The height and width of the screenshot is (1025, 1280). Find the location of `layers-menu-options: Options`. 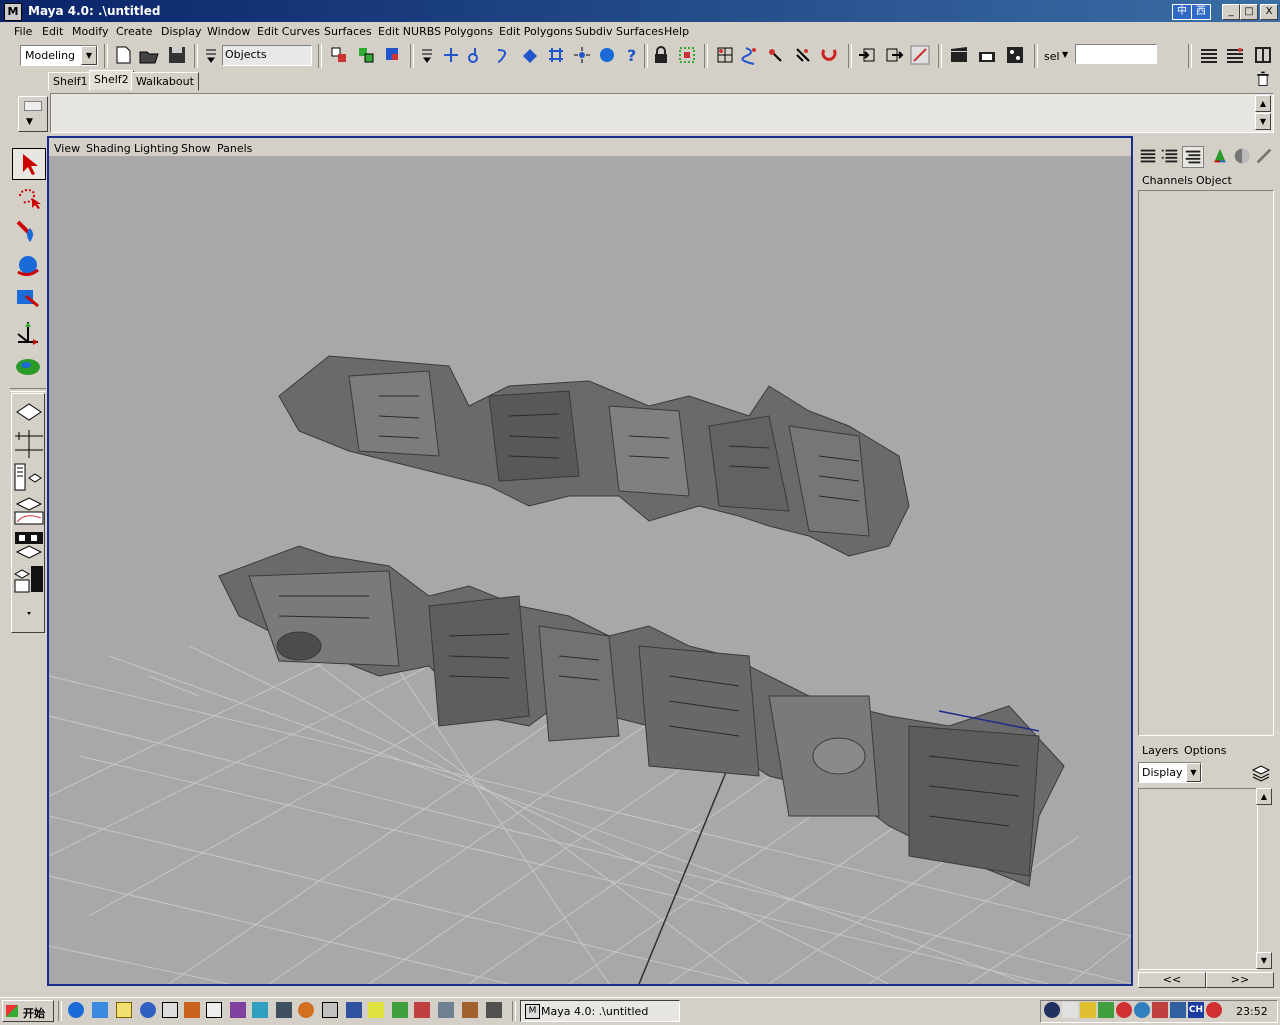

layers-menu-options: Options is located at coordinates (1205, 750).